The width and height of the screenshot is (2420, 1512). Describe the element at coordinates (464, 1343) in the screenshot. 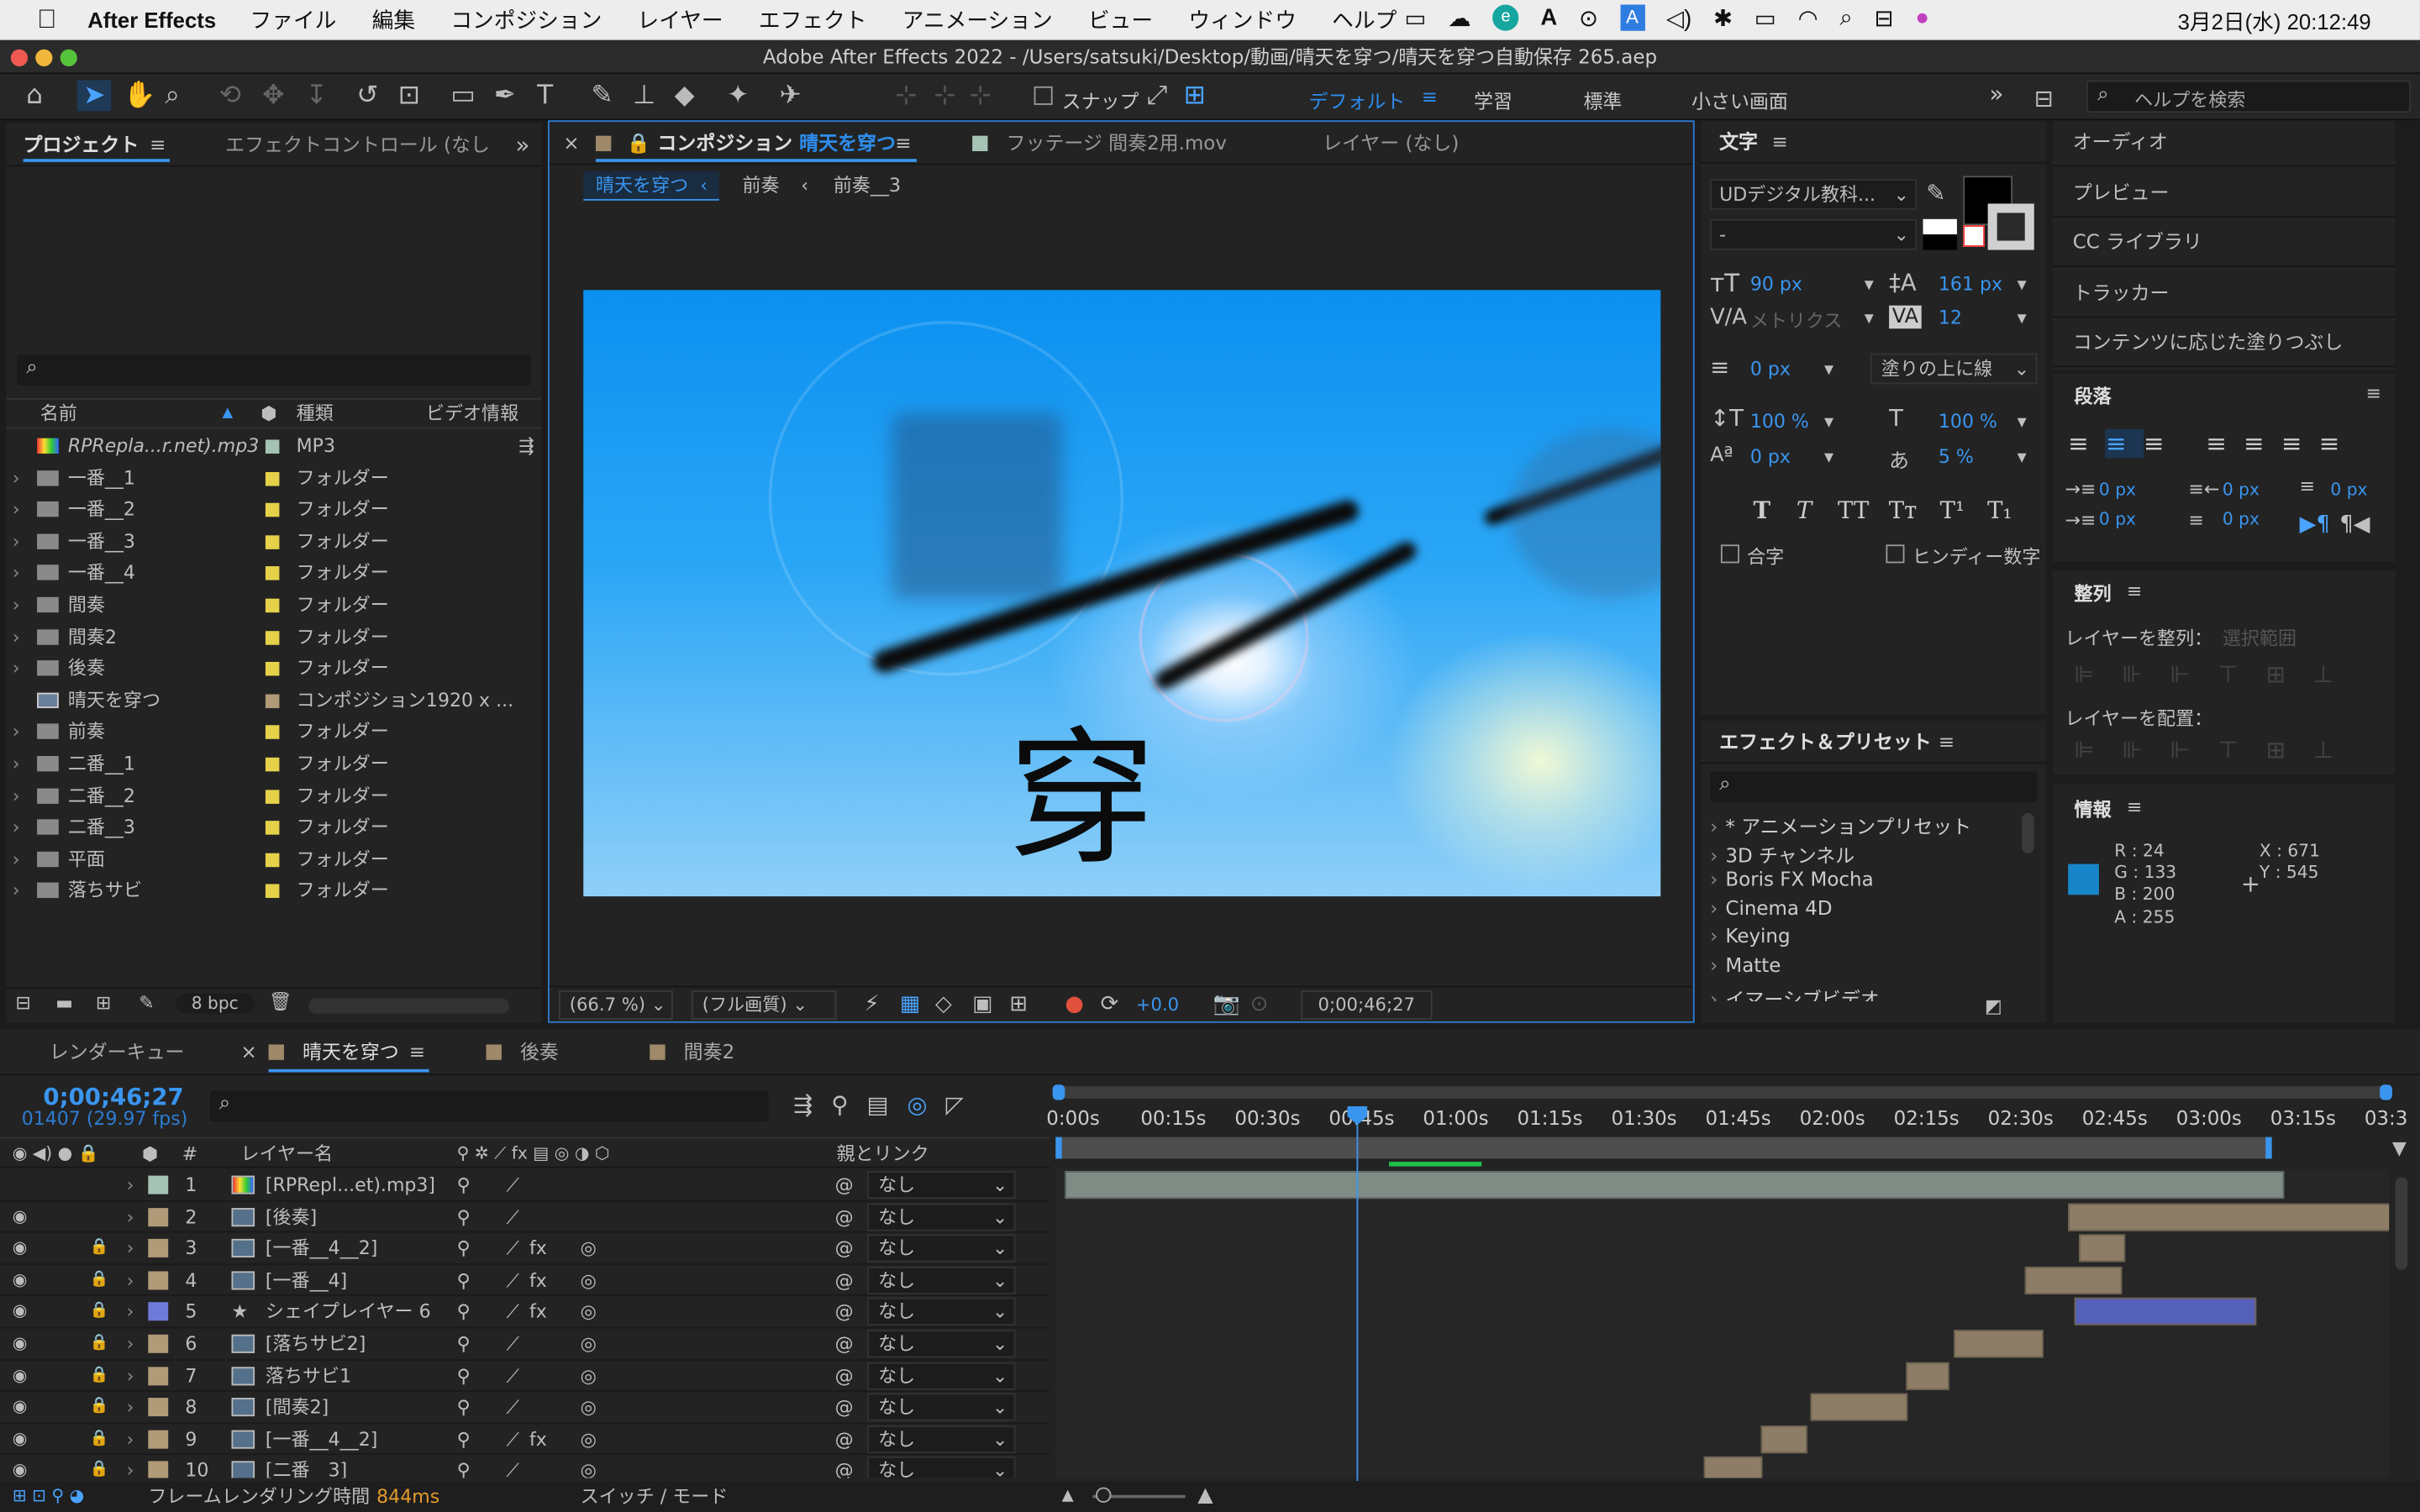

I see `shy-switch-icon: ⚲` at that location.